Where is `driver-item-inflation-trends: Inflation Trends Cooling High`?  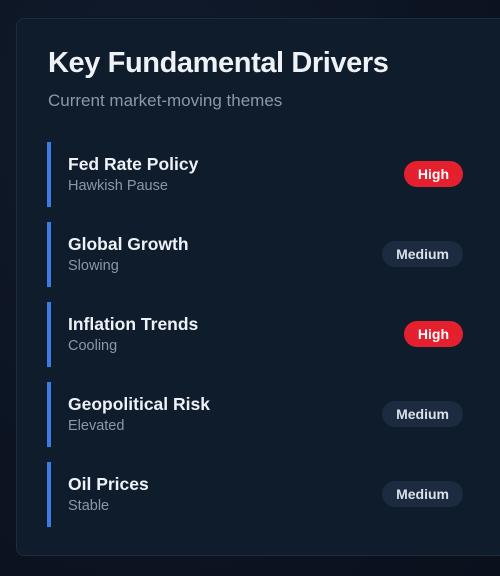
driver-item-inflation-trends: Inflation Trends Cooling High is located at coordinates (255, 334).